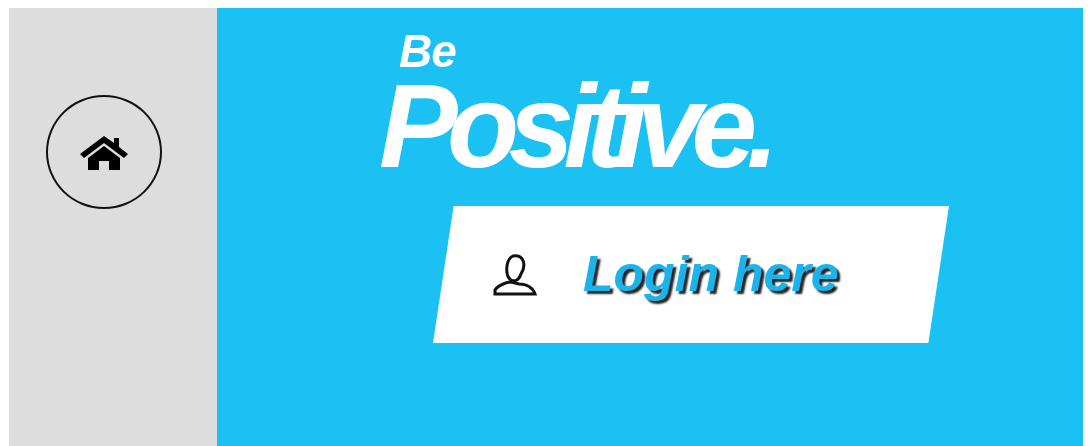  Describe the element at coordinates (574, 126) in the screenshot. I see `logo-text-large: Positive.` at that location.